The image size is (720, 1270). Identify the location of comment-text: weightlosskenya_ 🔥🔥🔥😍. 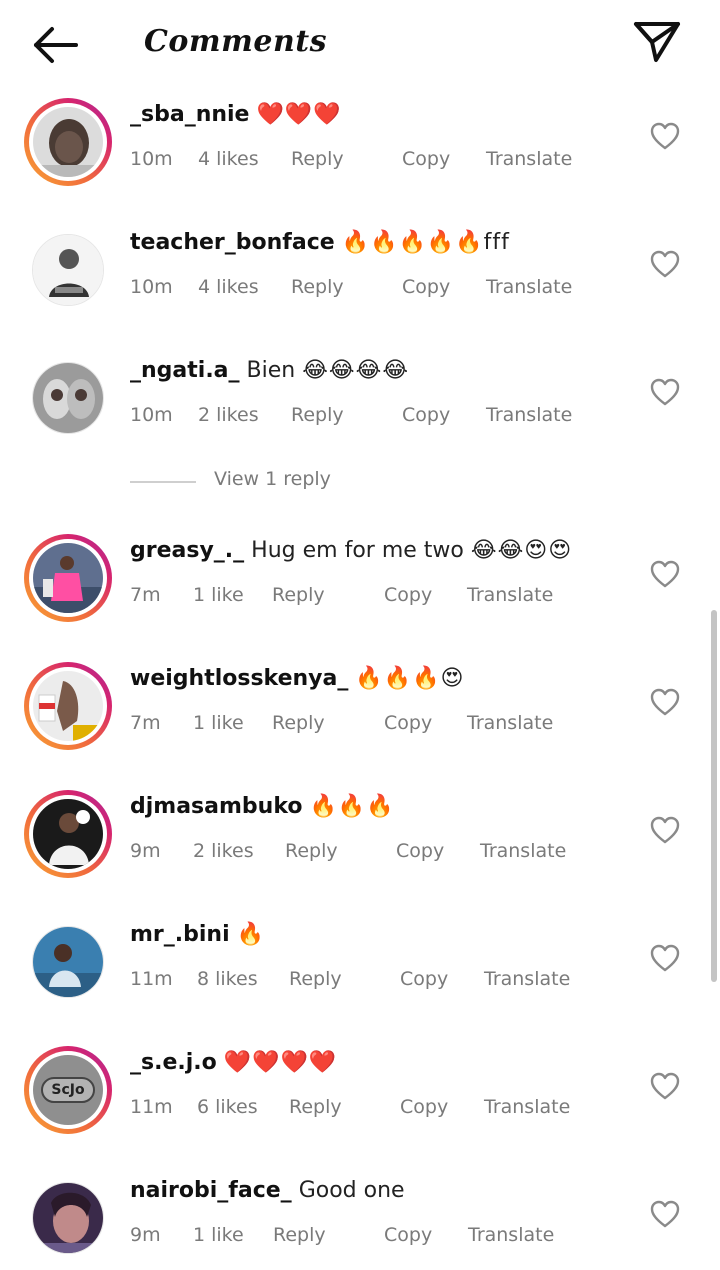
(370, 678).